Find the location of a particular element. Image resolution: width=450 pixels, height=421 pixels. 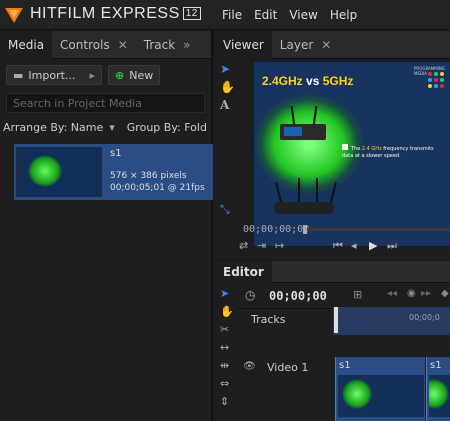

slide-title-part1: 2.4GHz is located at coordinates (282, 81).